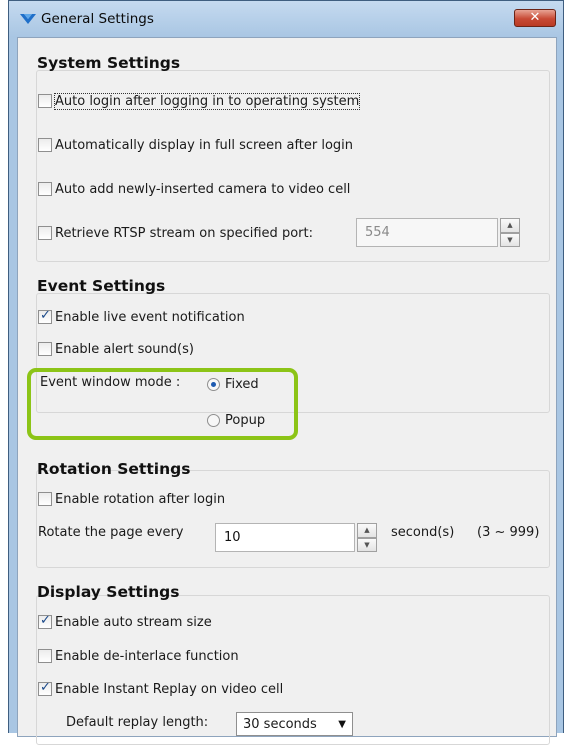  What do you see at coordinates (45, 656) in the screenshot?
I see `de-interlace-checkbox` at bounding box center [45, 656].